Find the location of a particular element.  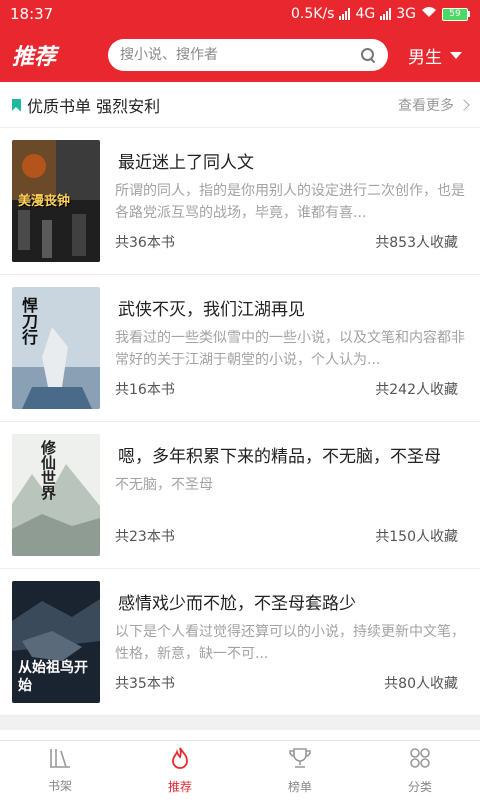

booklist-title: 感情戏少而不尬，不圣母套路少 is located at coordinates (237, 604).